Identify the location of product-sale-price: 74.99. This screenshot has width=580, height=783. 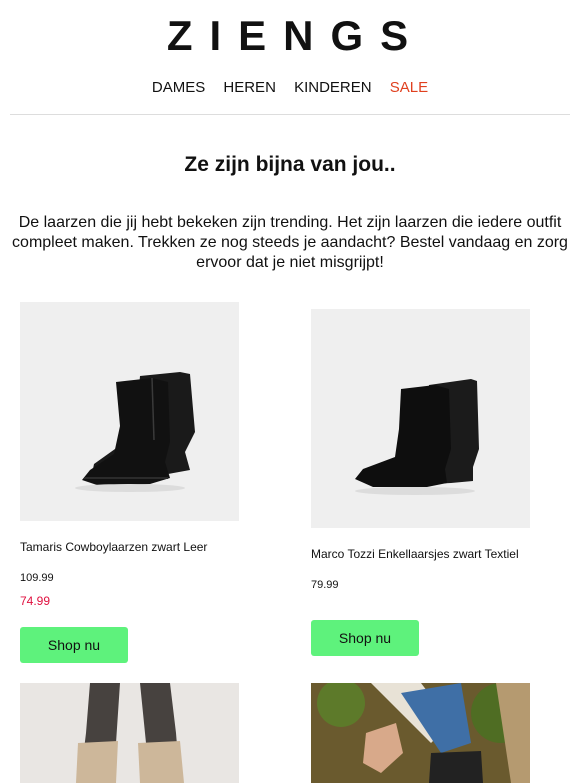
(35, 601).